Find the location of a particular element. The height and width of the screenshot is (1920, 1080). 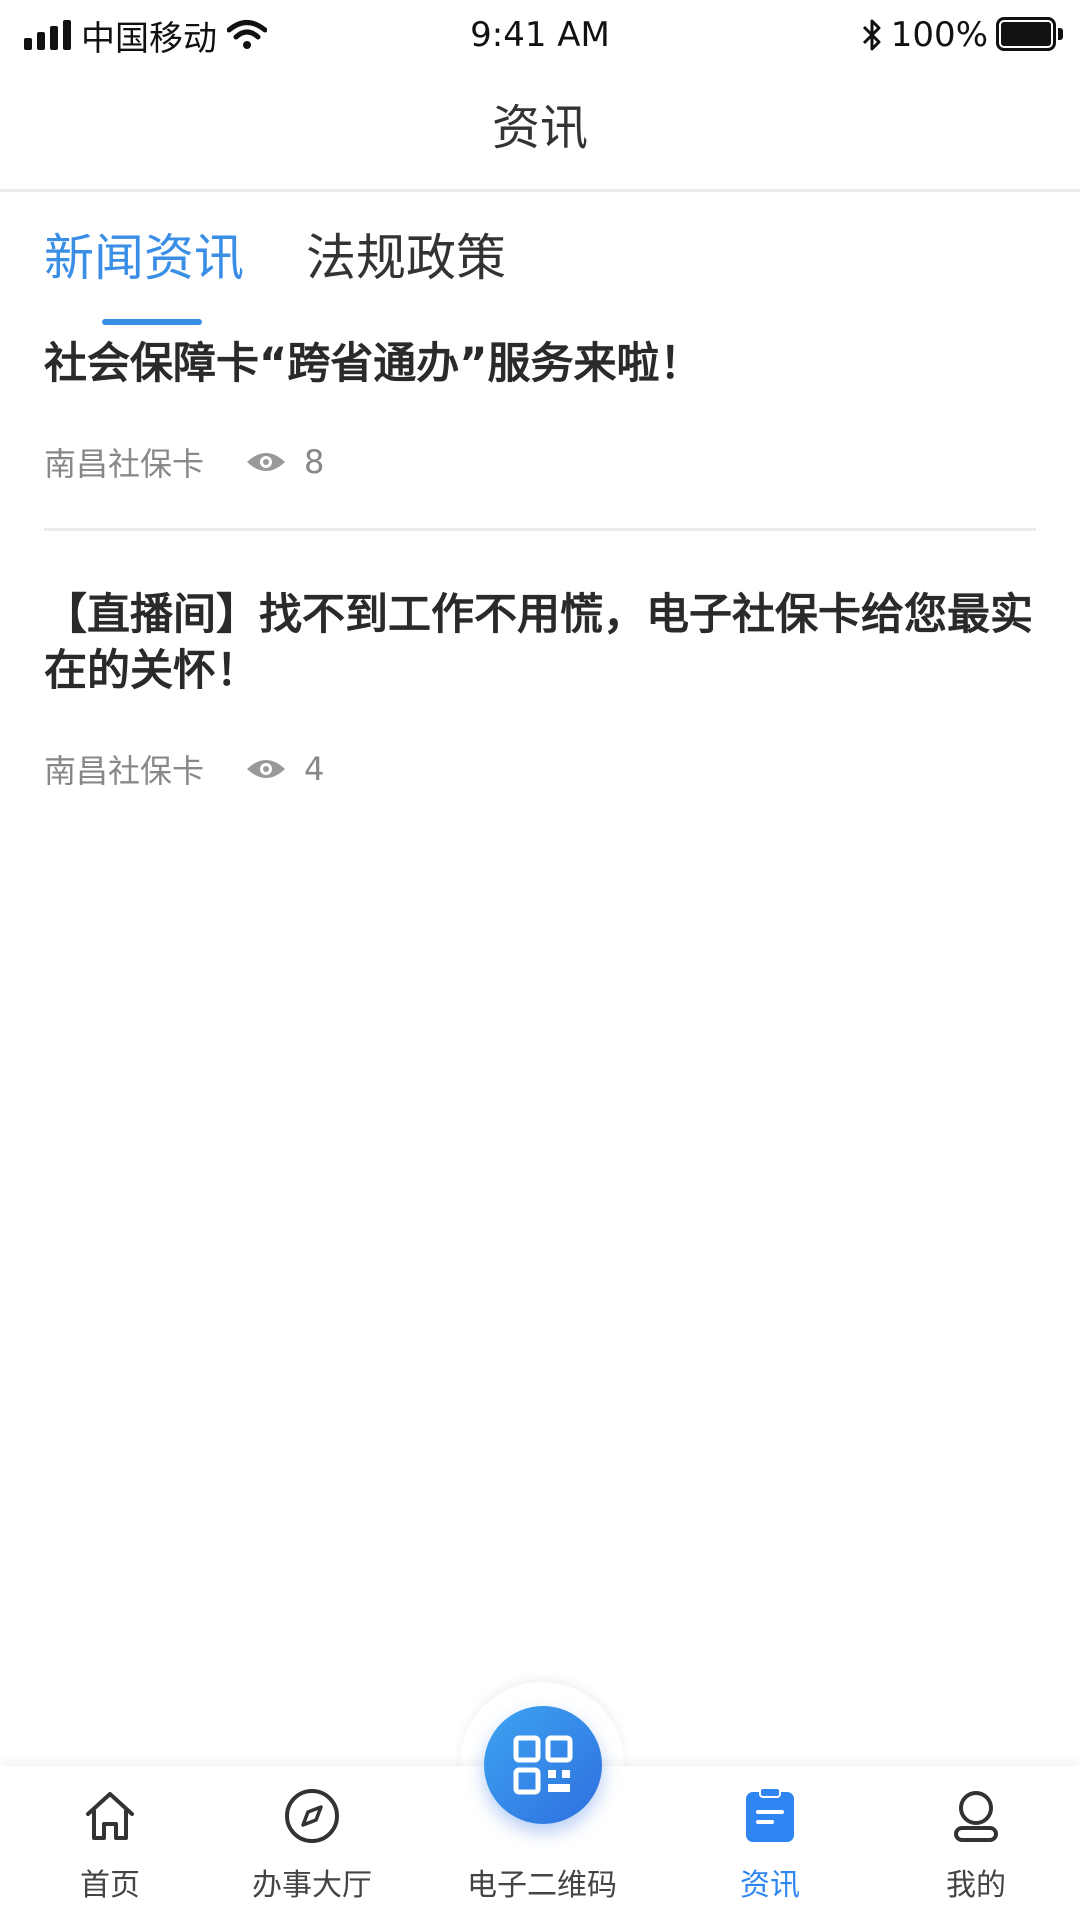

tab-bar-label: 首页 is located at coordinates (110, 1885).